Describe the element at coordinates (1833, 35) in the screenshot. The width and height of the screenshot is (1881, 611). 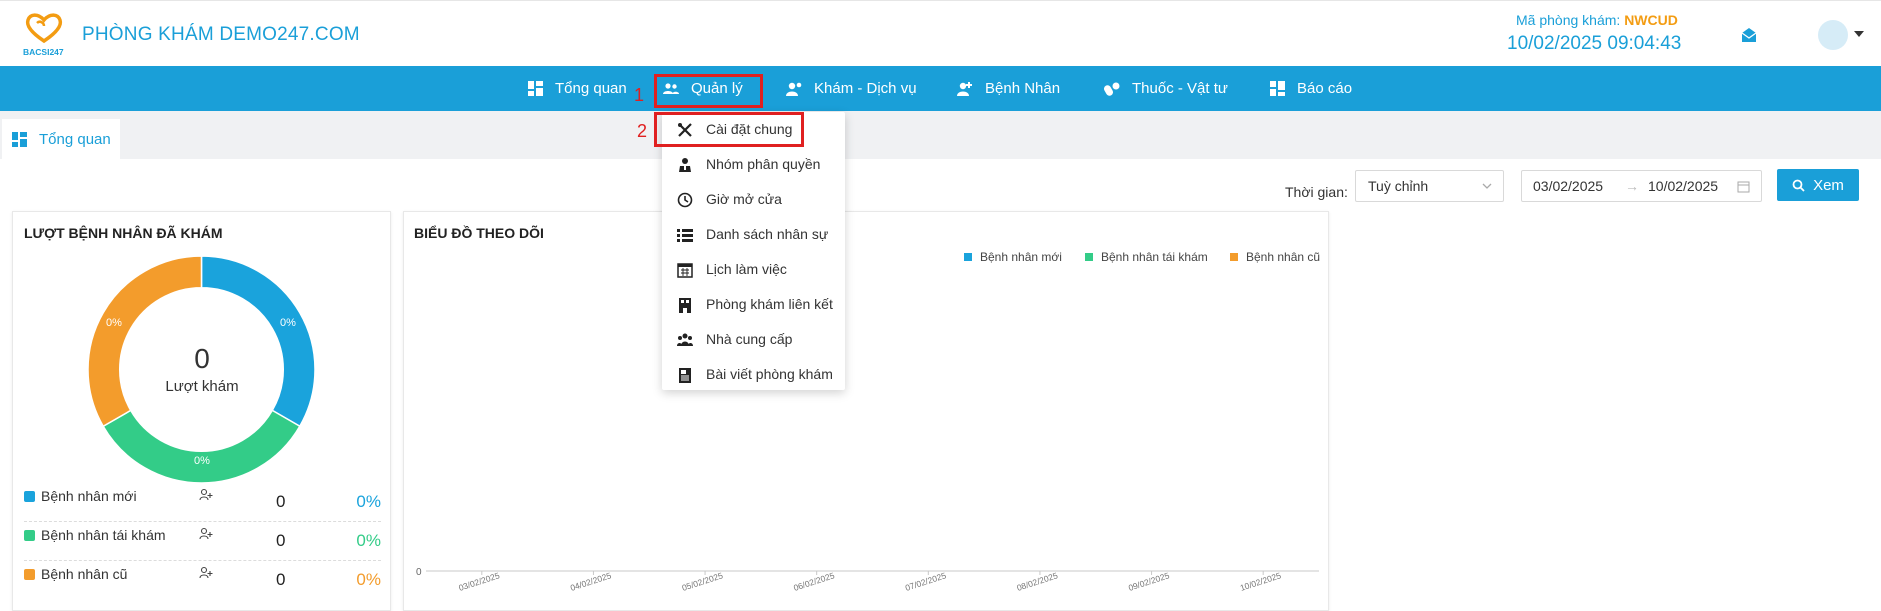
I see `user-avatar` at that location.